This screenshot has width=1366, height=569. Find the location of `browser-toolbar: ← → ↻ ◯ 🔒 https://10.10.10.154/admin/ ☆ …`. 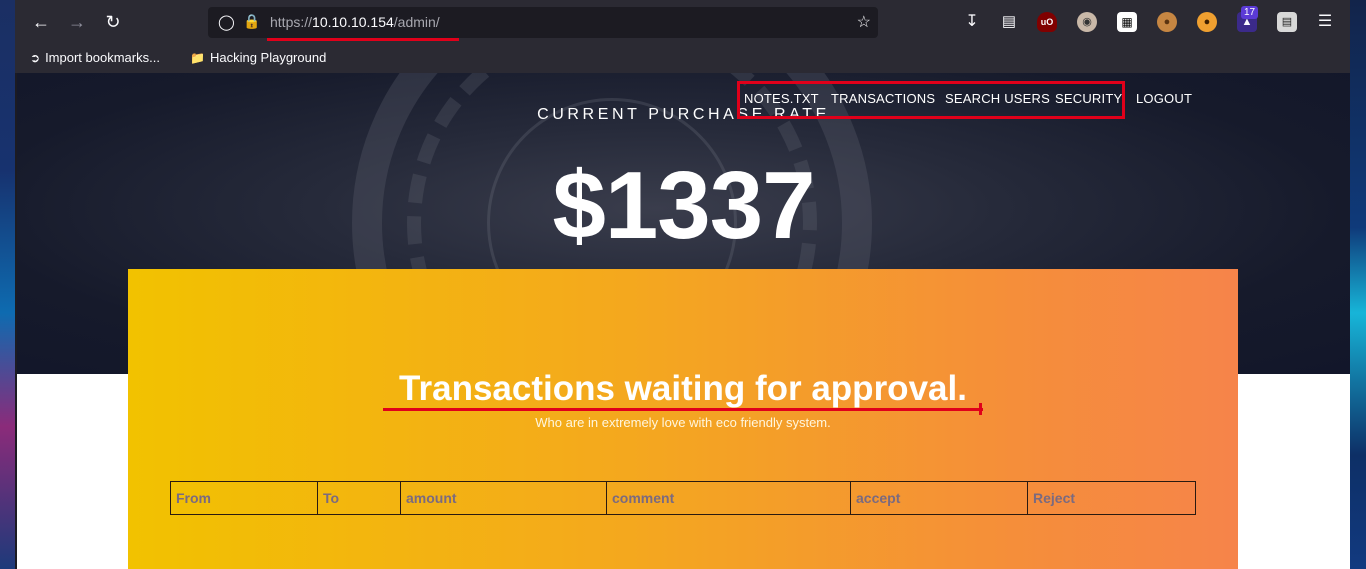

browser-toolbar: ← → ↻ ◯ 🔒 https://10.10.10.154/admin/ ☆ … is located at coordinates (682, 22).